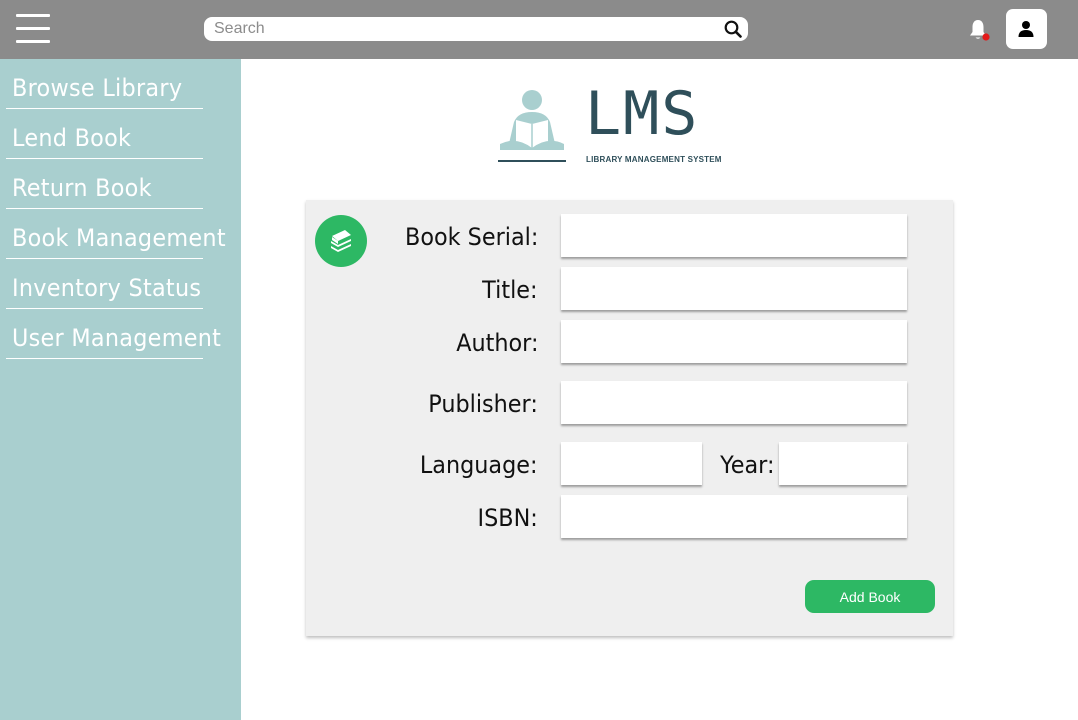  Describe the element at coordinates (341, 241) in the screenshot. I see `books-icon` at that location.